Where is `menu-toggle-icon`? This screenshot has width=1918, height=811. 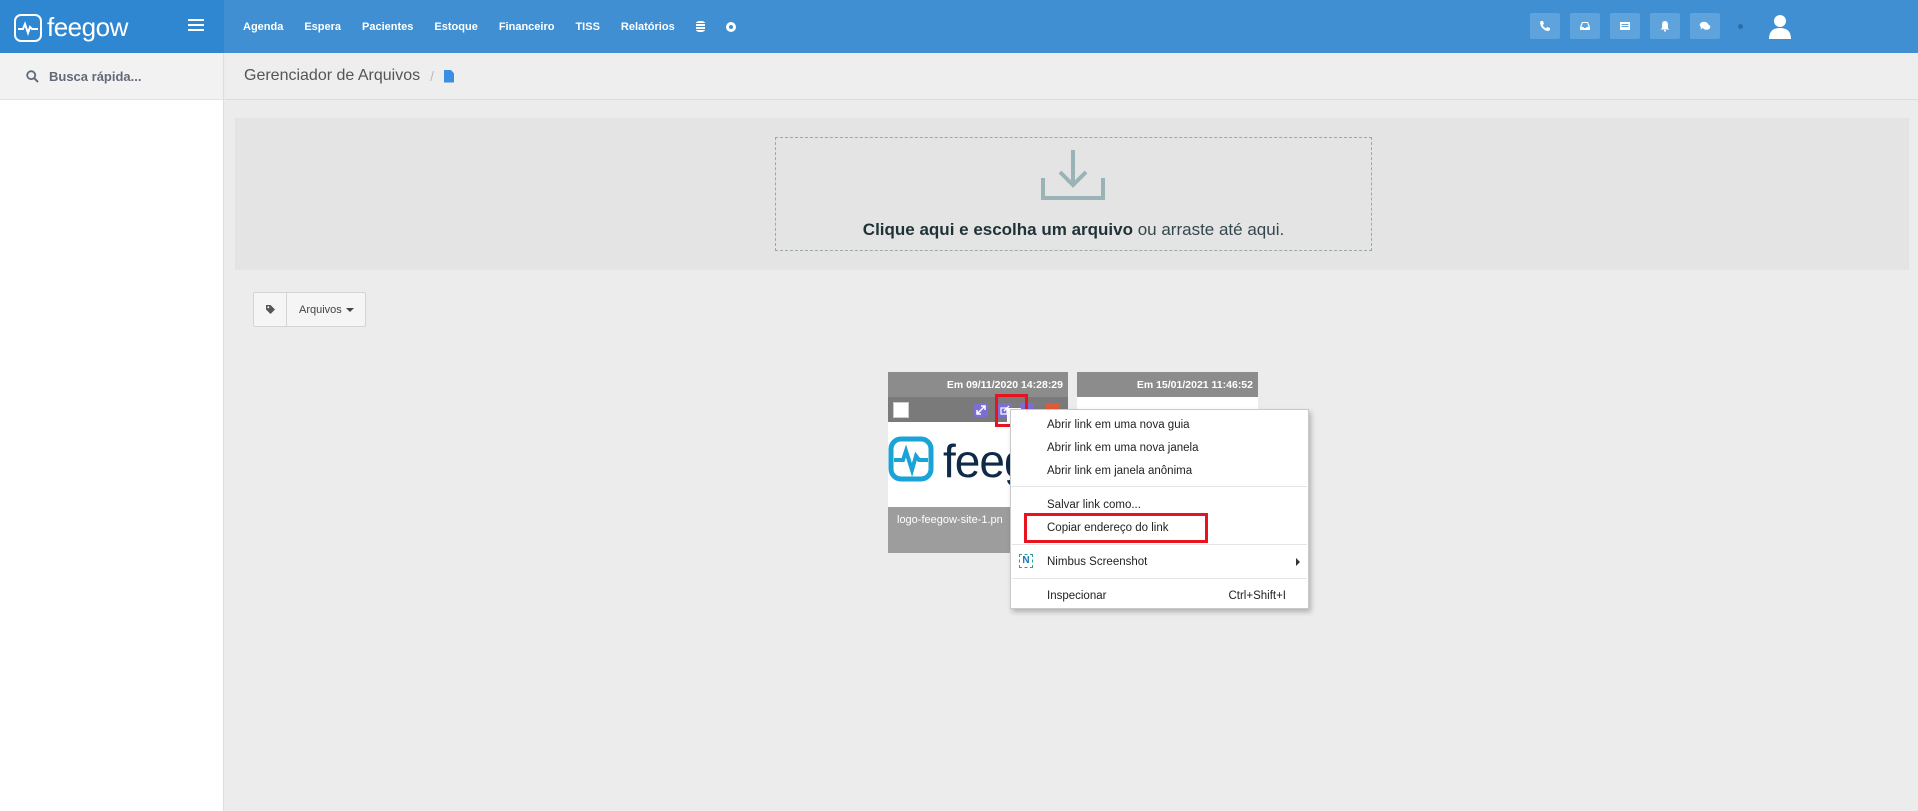 menu-toggle-icon is located at coordinates (196, 25).